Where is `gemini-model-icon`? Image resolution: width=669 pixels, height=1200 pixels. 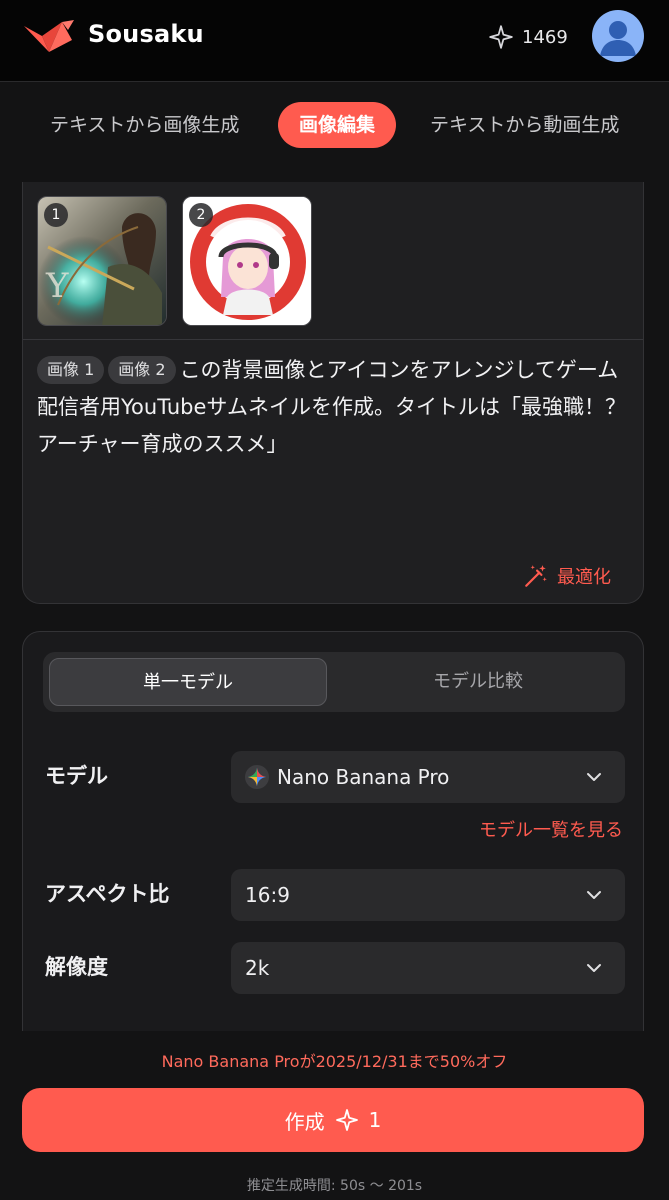 gemini-model-icon is located at coordinates (257, 777).